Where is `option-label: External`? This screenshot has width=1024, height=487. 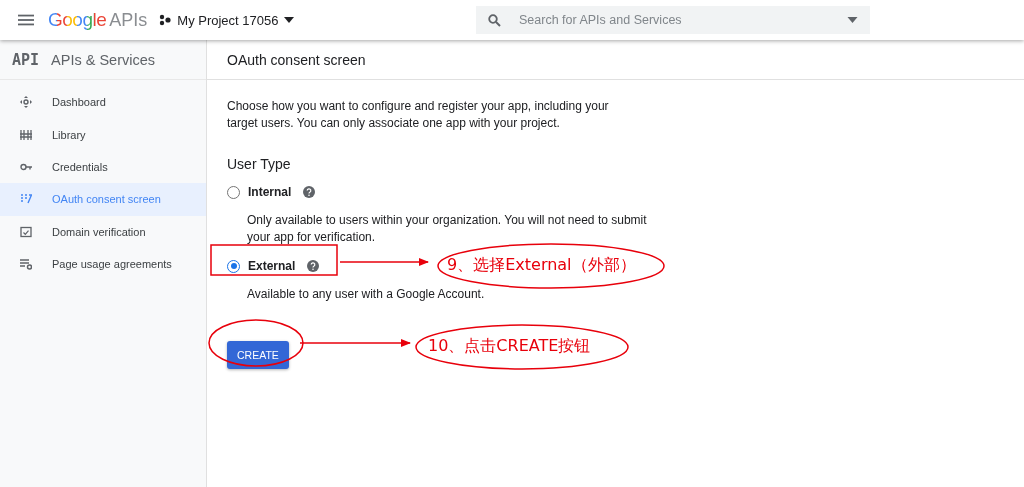 option-label: External is located at coordinates (272, 266).